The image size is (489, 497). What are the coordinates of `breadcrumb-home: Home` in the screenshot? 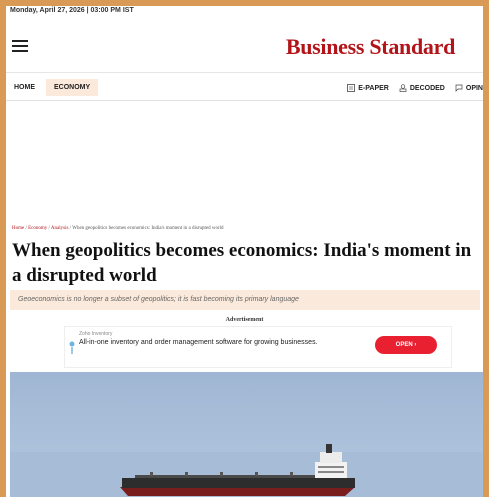 It's located at (18, 228).